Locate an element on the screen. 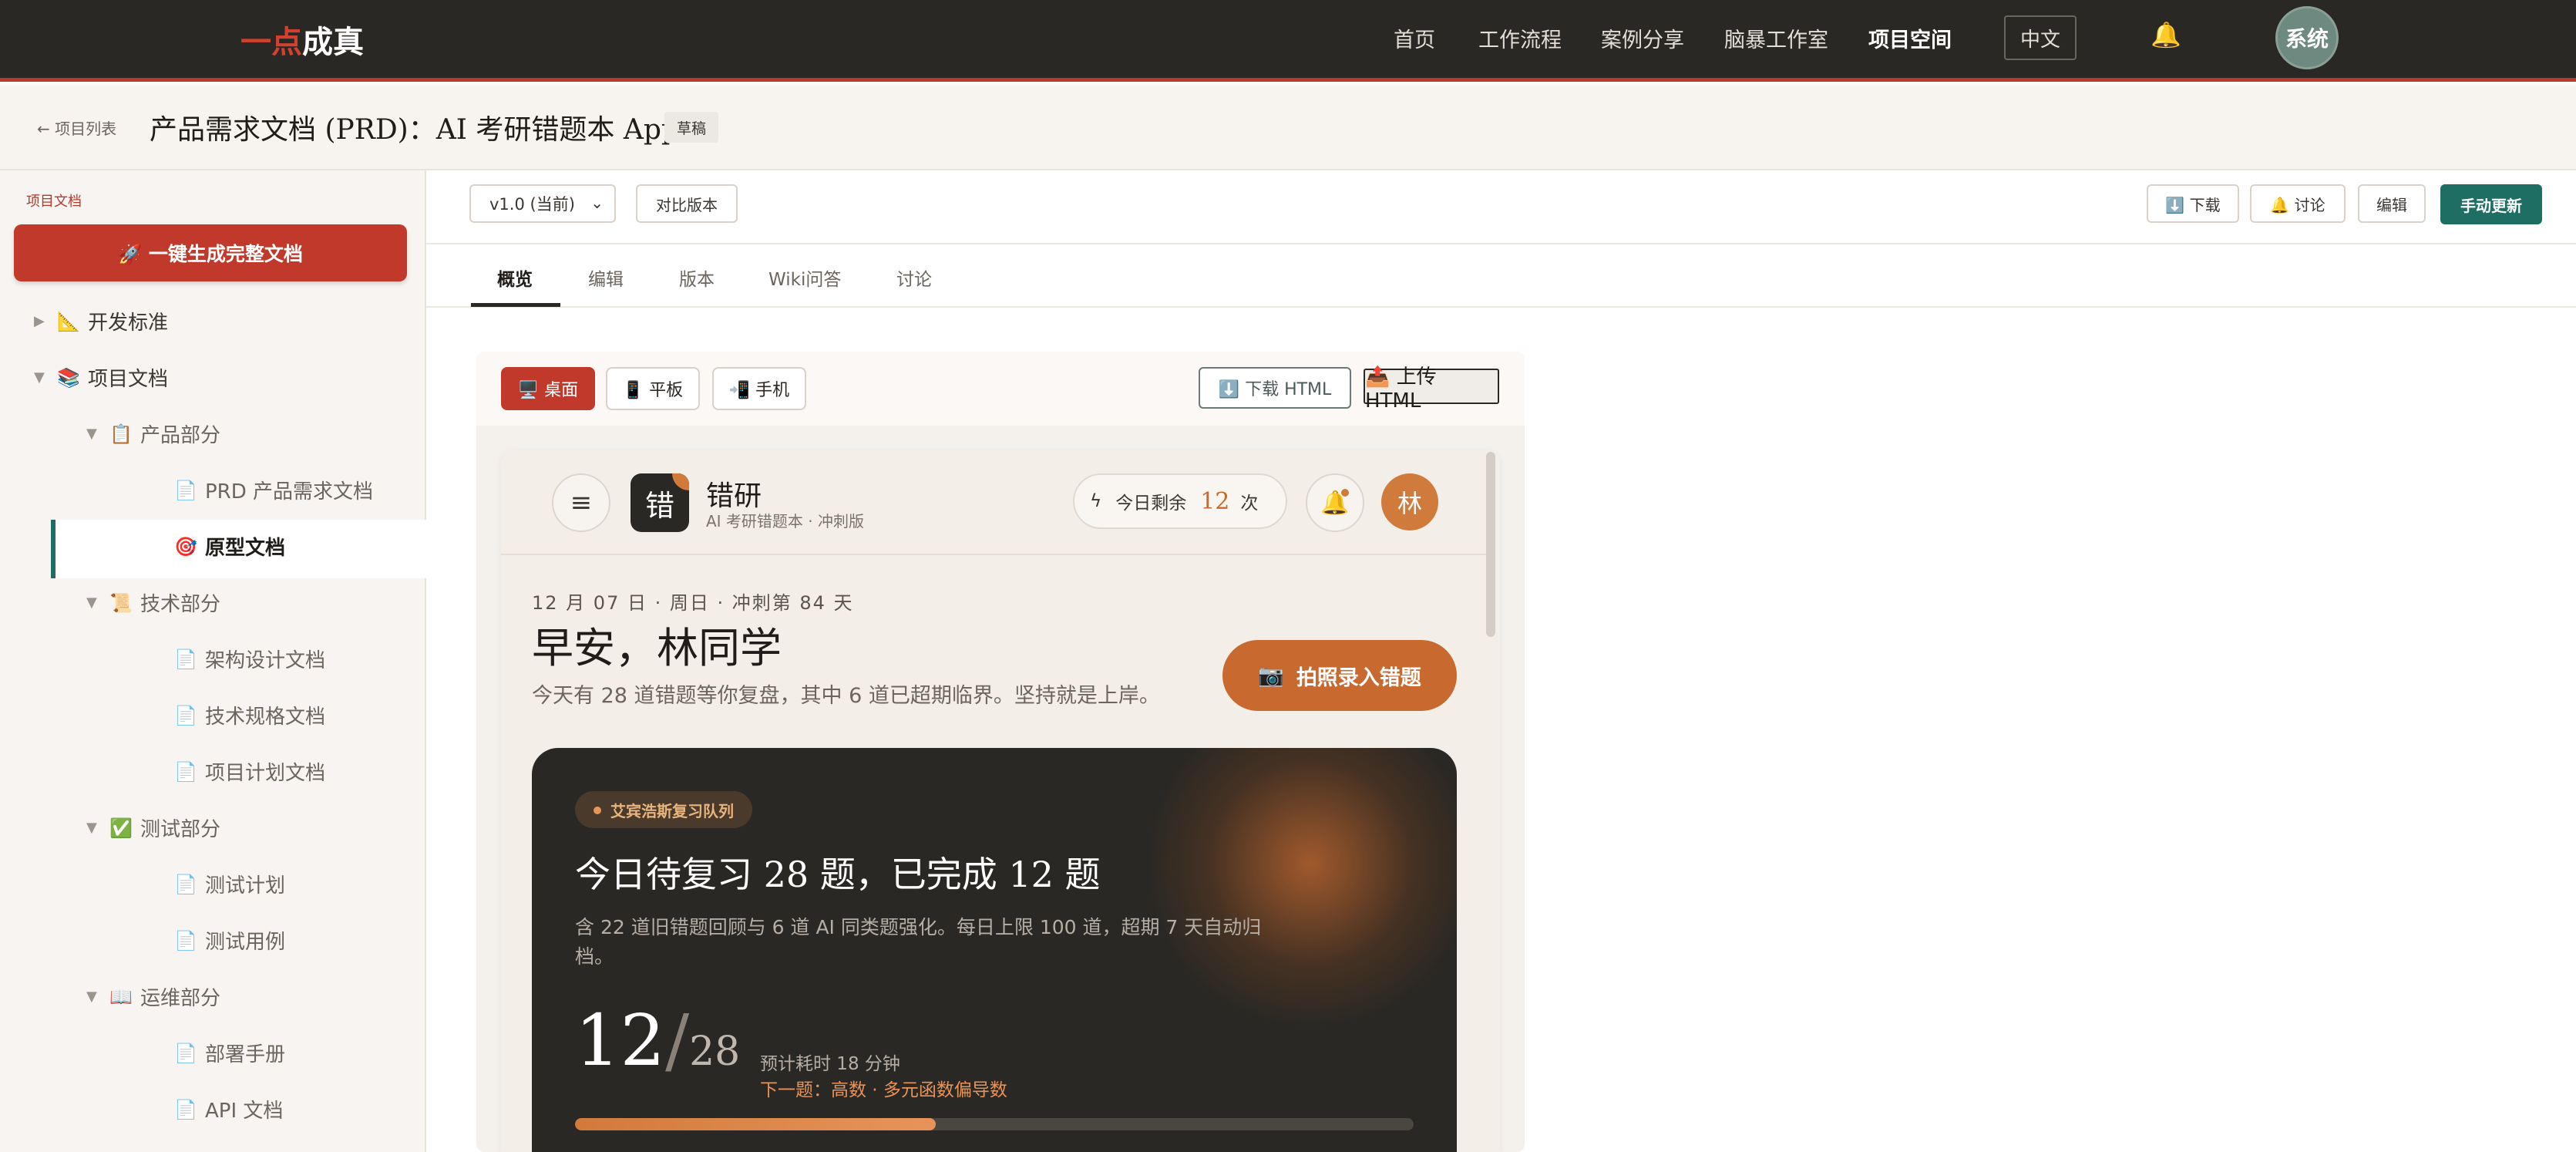 The image size is (2576, 1152). app-header: ≡ 错 错研 AI 考研错题本 · 冲刺版 ϟ 今日剩余 12 次 🔔 林 is located at coordinates (994, 502).